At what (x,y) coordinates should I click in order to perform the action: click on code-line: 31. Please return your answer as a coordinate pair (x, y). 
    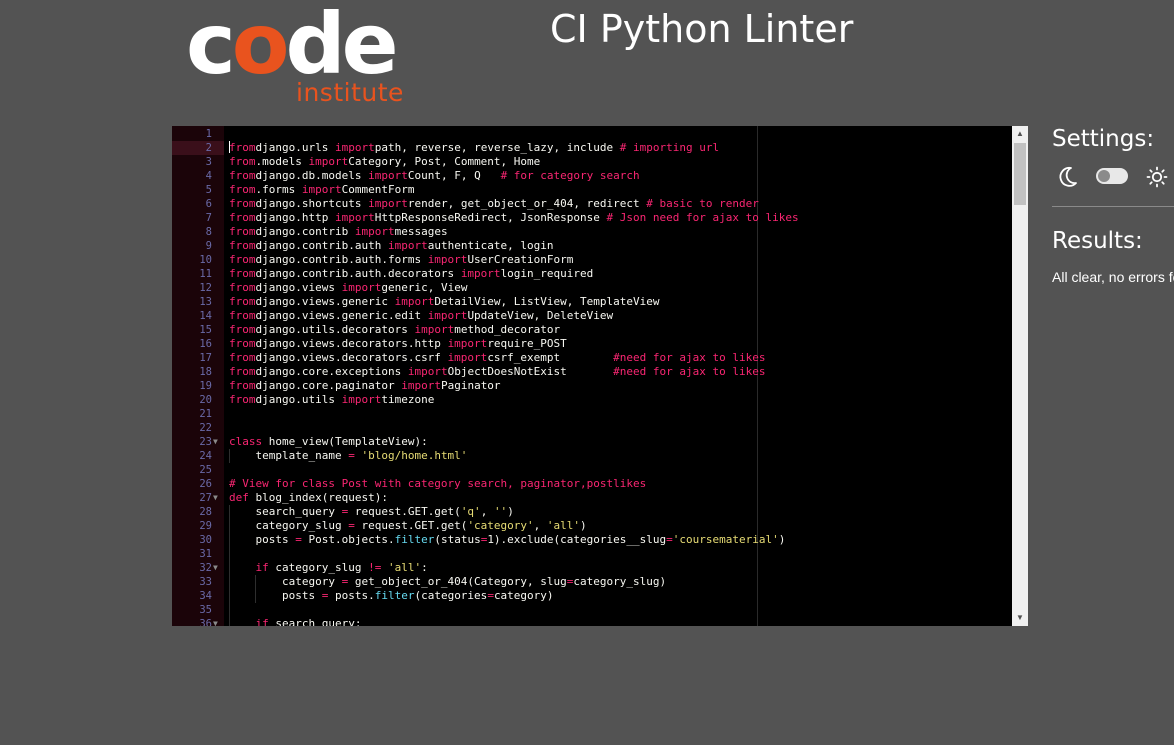
    Looking at the image, I should click on (592, 554).